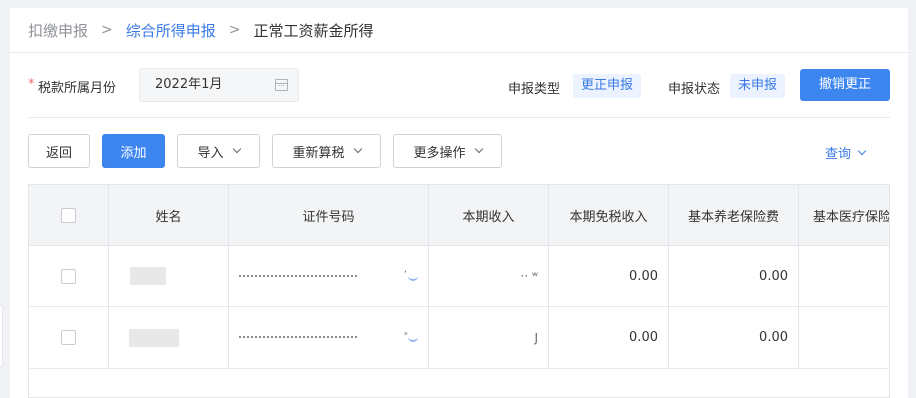 The height and width of the screenshot is (398, 916). Describe the element at coordinates (77, 88) in the screenshot. I see `month-label: 税款所属月份` at that location.